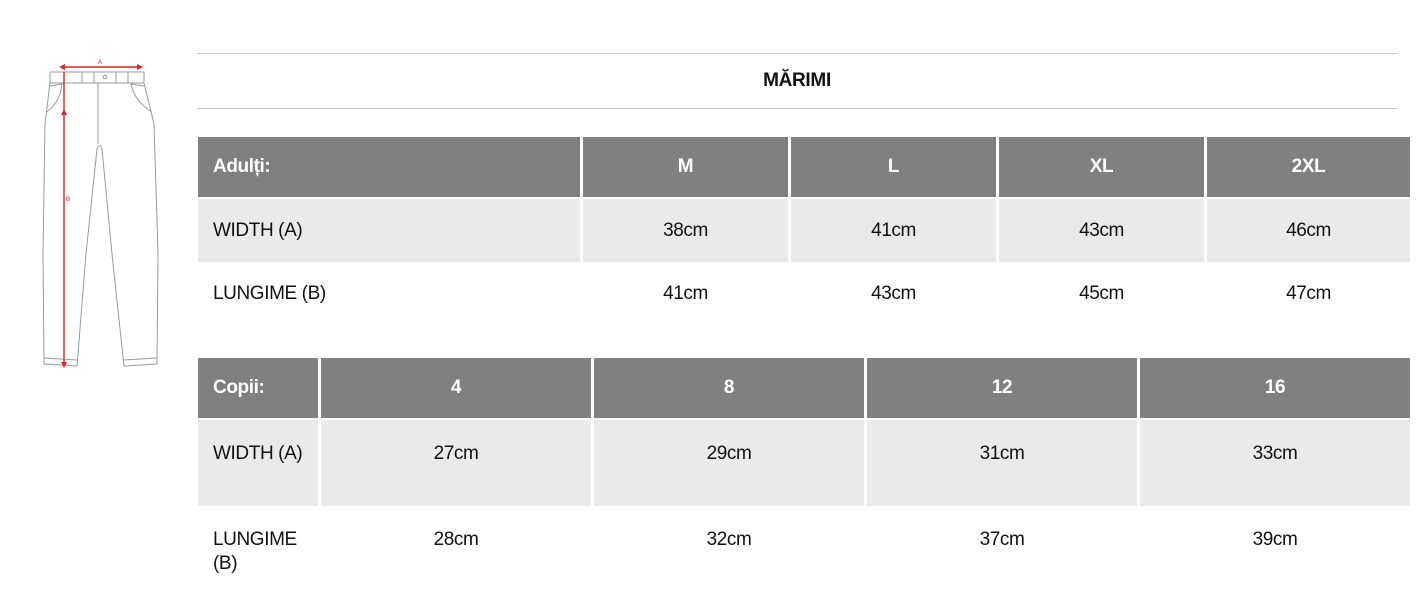  Describe the element at coordinates (1101, 293) in the screenshot. I see `table-cell: 45cm` at that location.